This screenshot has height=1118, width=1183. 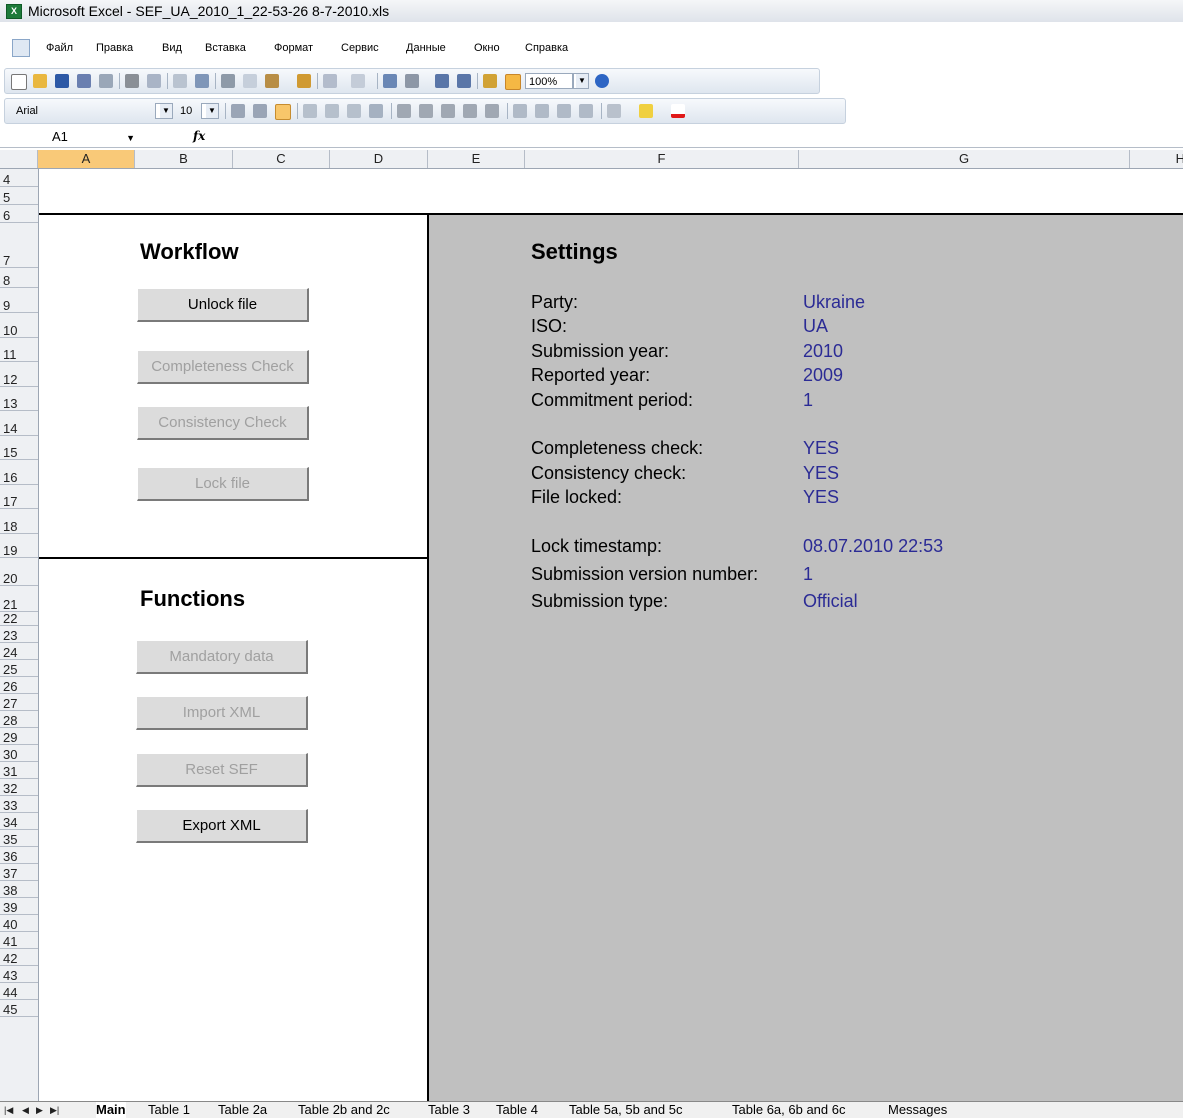 What do you see at coordinates (310, 111) in the screenshot?
I see `align-left-icon` at bounding box center [310, 111].